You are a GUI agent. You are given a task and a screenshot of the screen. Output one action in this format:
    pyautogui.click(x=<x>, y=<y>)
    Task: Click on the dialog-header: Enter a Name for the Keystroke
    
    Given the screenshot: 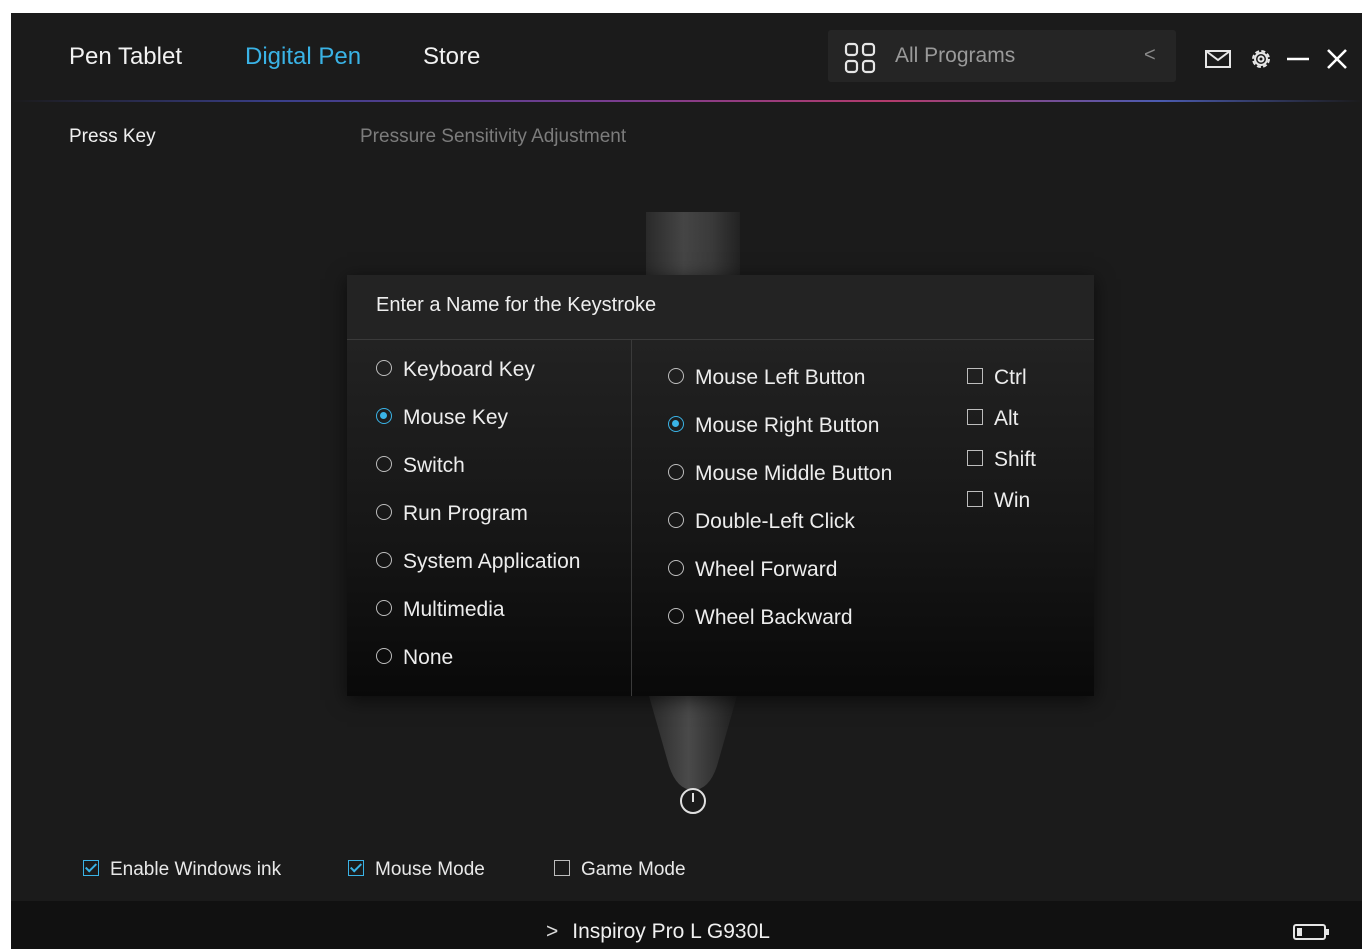 What is the action you would take?
    pyautogui.click(x=720, y=307)
    